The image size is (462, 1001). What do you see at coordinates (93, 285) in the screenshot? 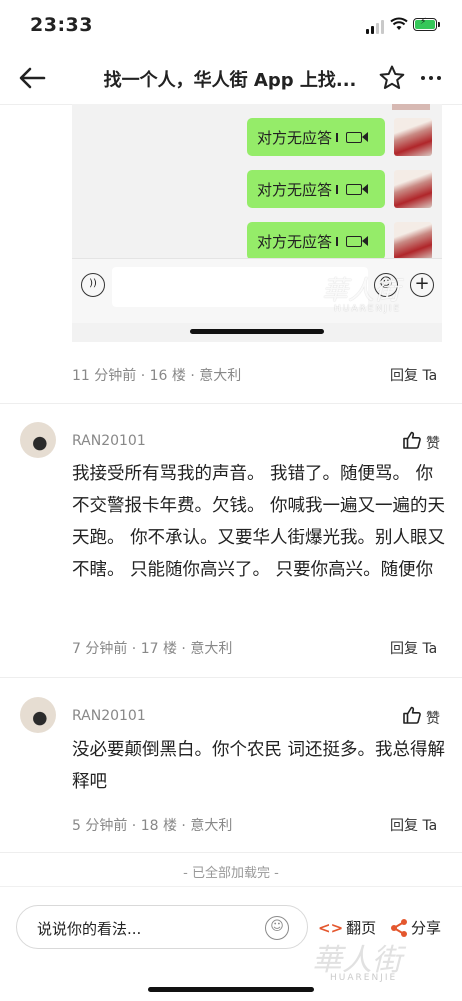
I see `voice-icon: ))` at bounding box center [93, 285].